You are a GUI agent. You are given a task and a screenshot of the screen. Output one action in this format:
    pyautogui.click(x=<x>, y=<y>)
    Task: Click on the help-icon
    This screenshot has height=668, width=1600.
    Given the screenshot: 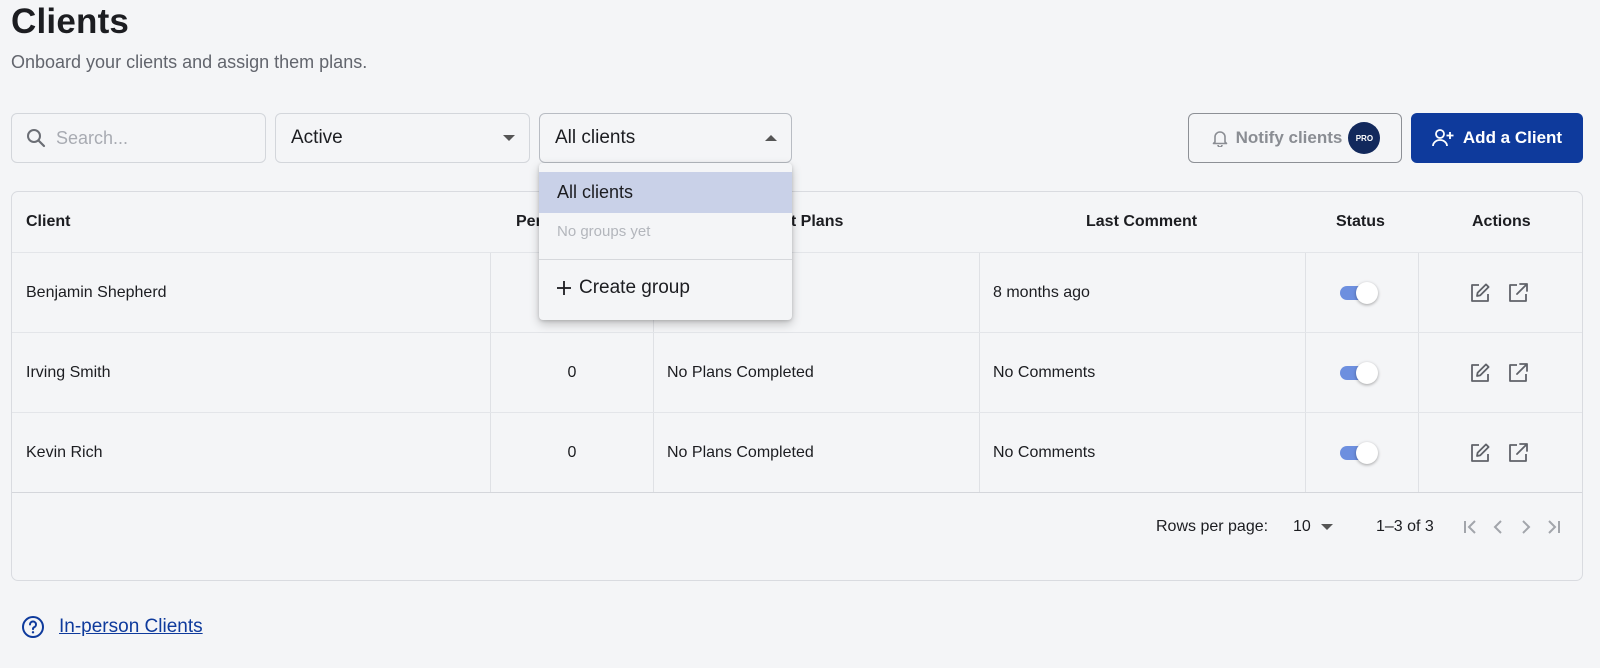 What is the action you would take?
    pyautogui.click(x=33, y=627)
    